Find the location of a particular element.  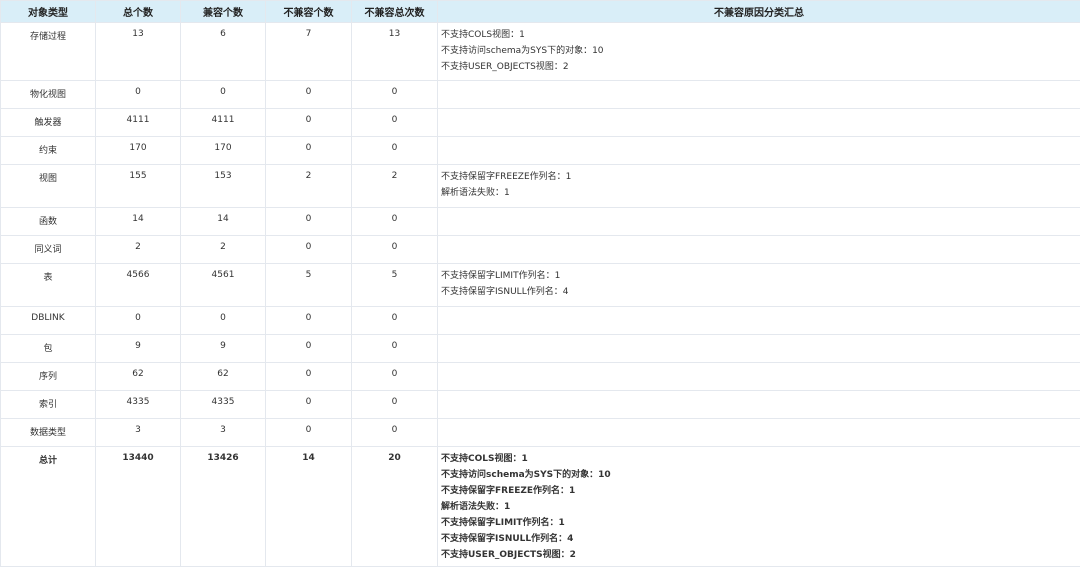

cell-compatible: 3 is located at coordinates (223, 433).